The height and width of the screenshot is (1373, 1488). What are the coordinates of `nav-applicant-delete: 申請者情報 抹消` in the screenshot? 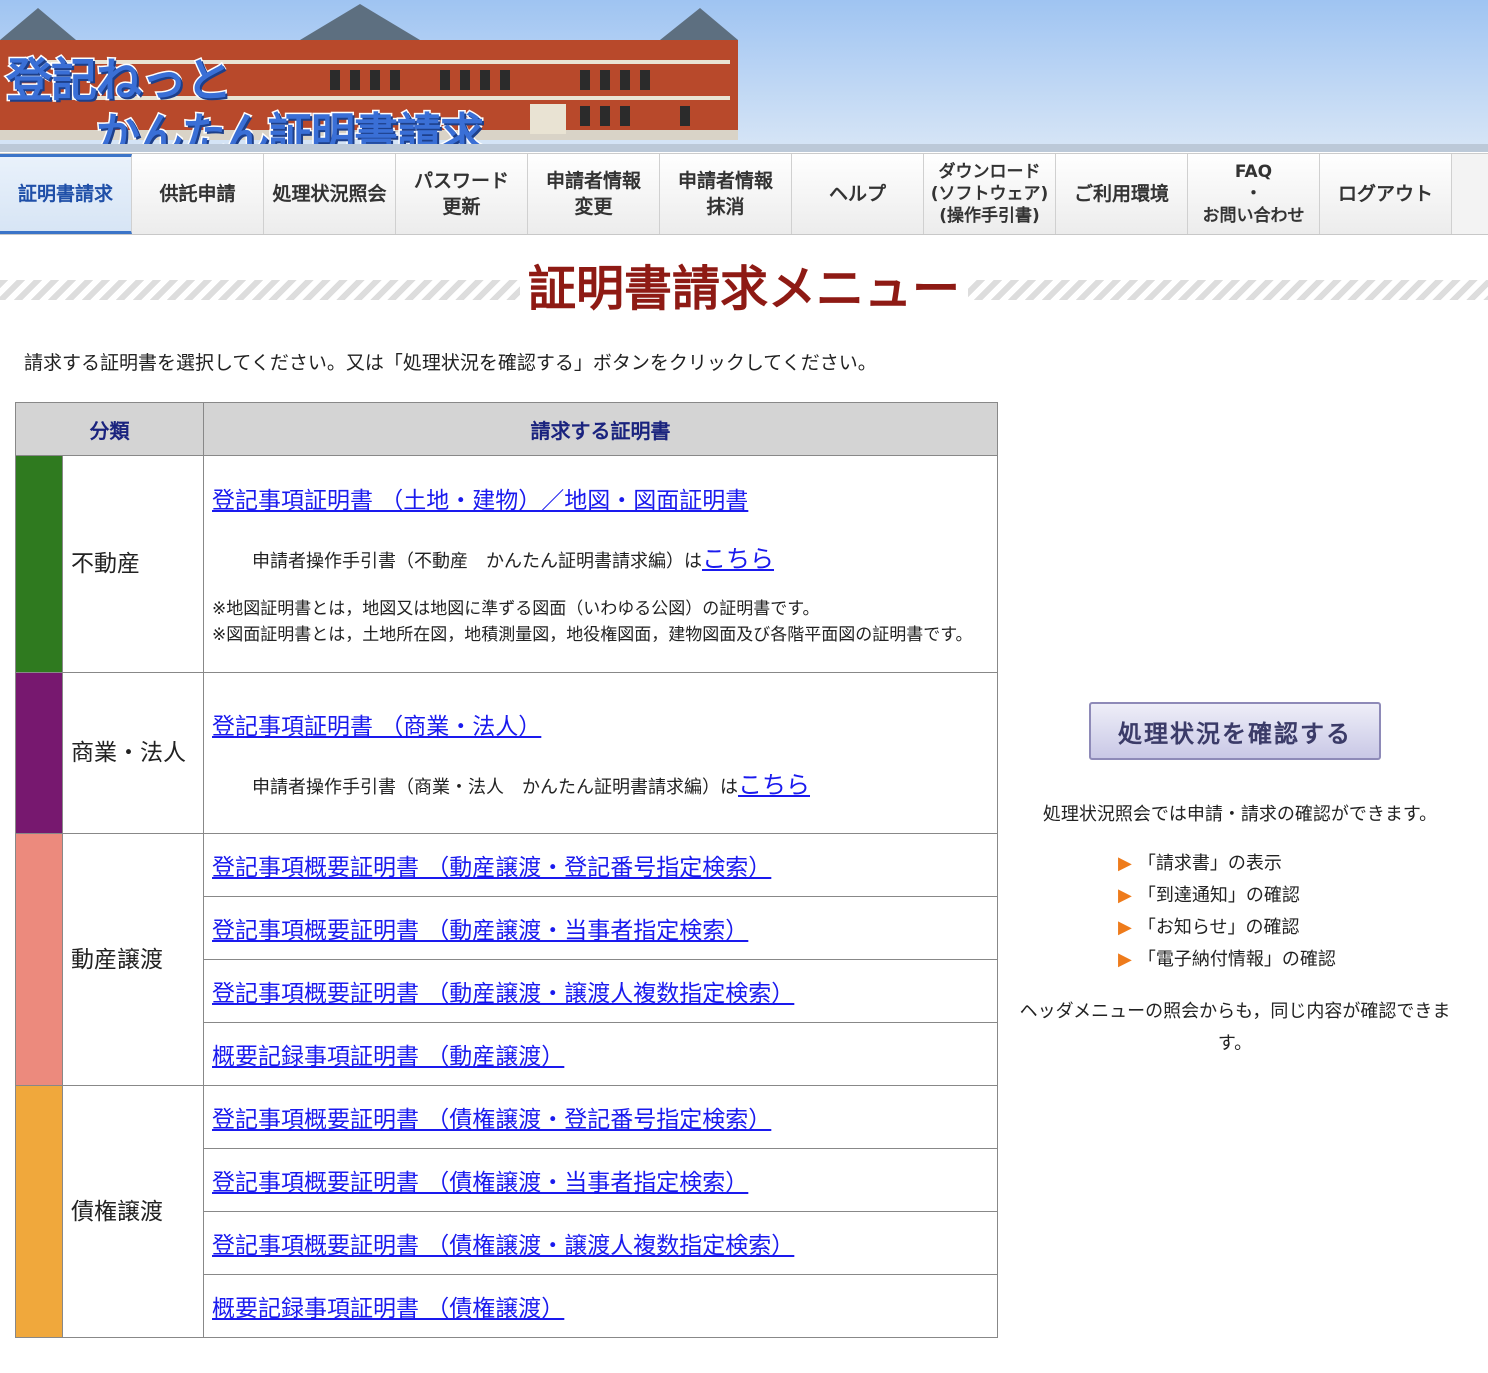 It's located at (726, 194).